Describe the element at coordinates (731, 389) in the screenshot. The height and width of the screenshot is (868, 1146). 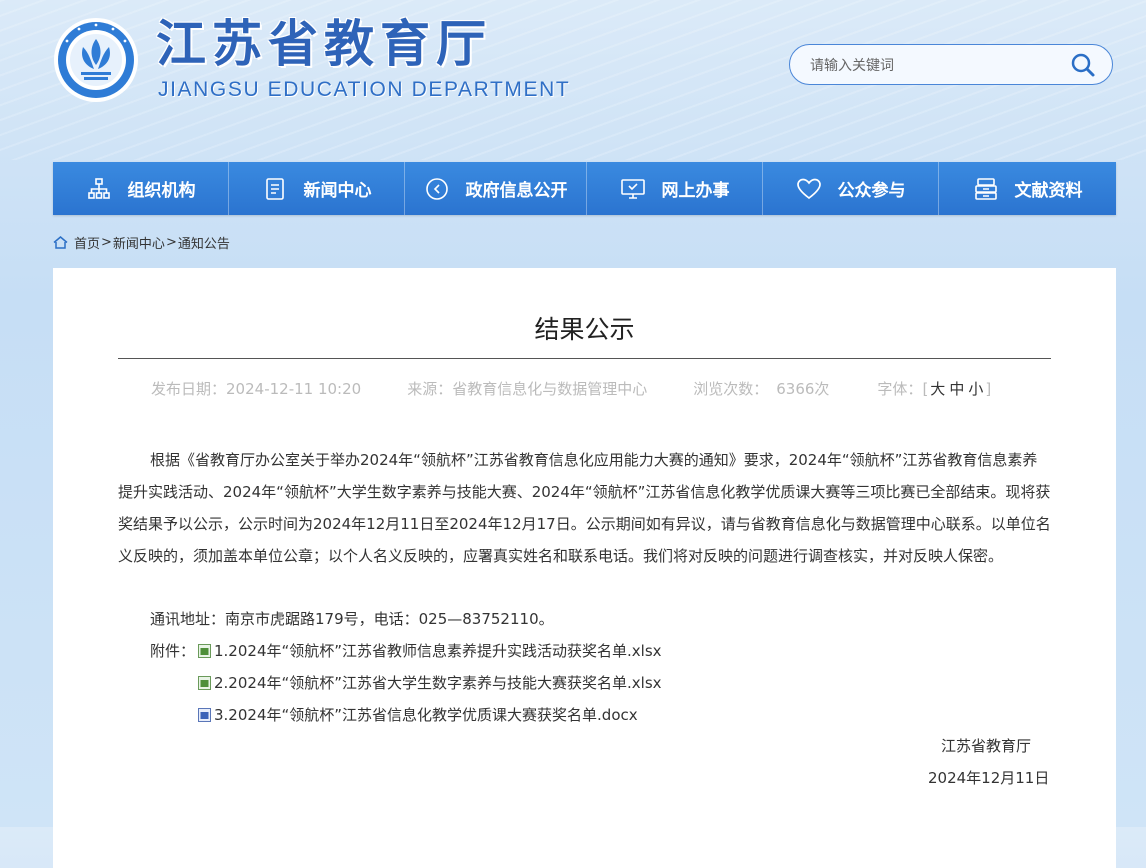
I see `views-label: 浏览次数：` at that location.